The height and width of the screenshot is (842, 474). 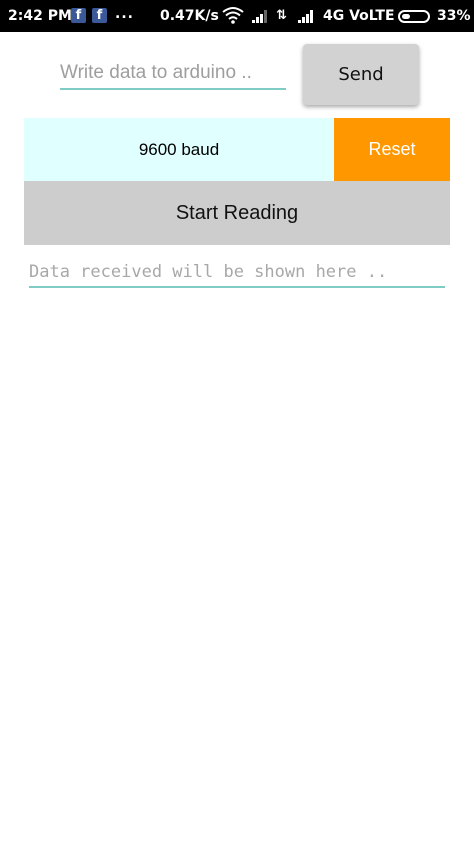 What do you see at coordinates (237, 213) in the screenshot?
I see `start-reading-button: Start Reading` at bounding box center [237, 213].